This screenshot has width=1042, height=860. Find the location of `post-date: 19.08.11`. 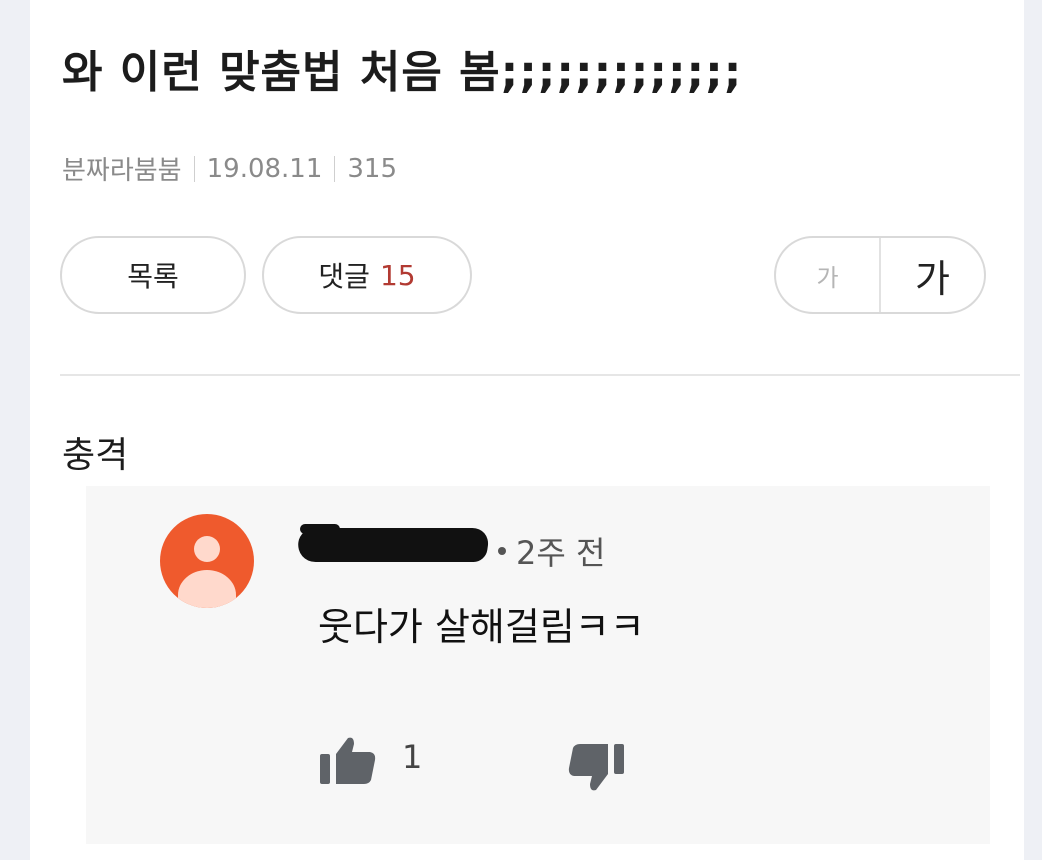

post-date: 19.08.11 is located at coordinates (264, 168).